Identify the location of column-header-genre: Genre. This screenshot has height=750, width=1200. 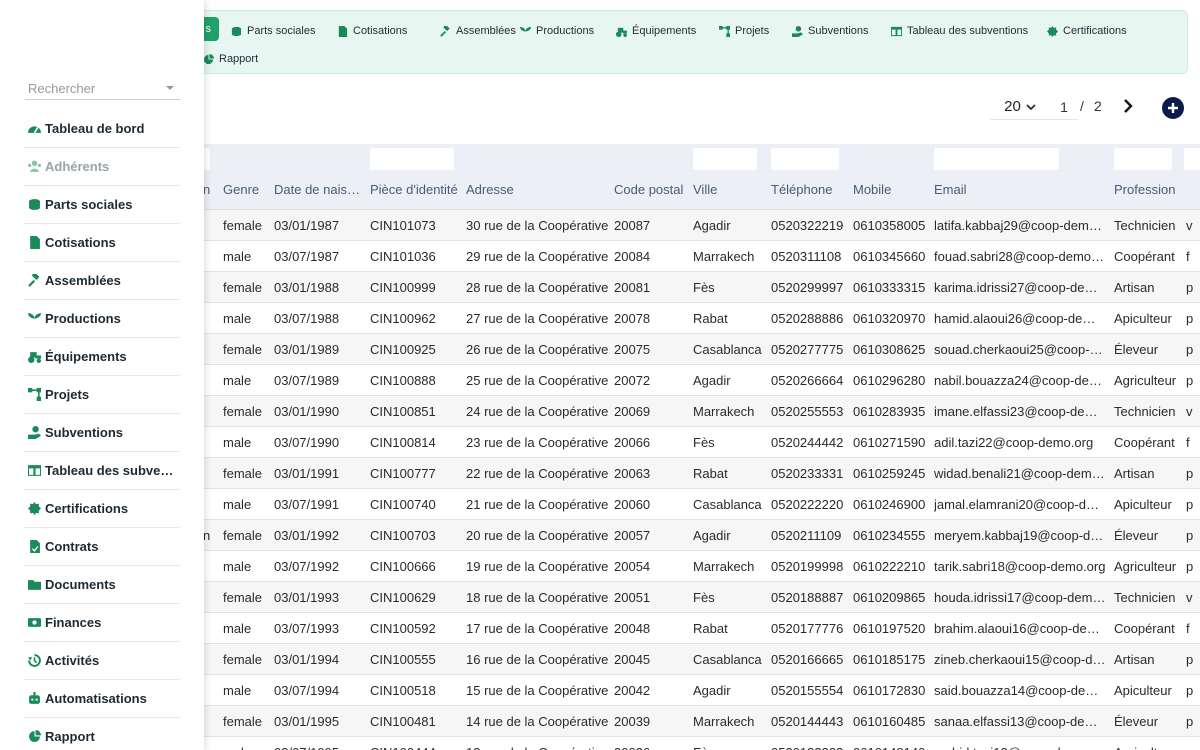
(247, 189).